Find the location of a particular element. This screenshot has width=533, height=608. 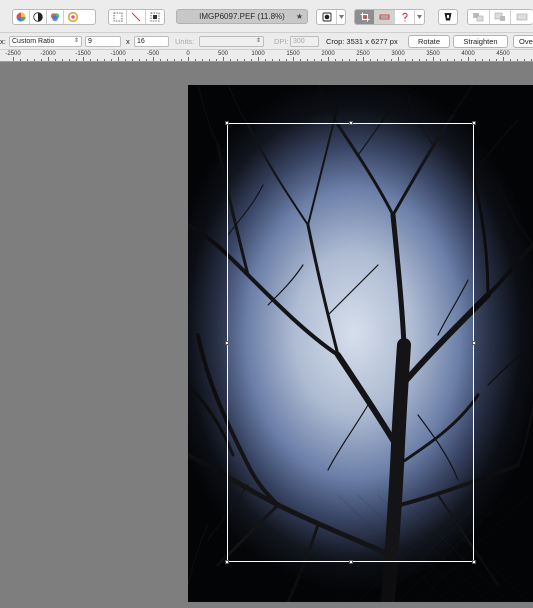

erase-tool-group is located at coordinates (448, 17).